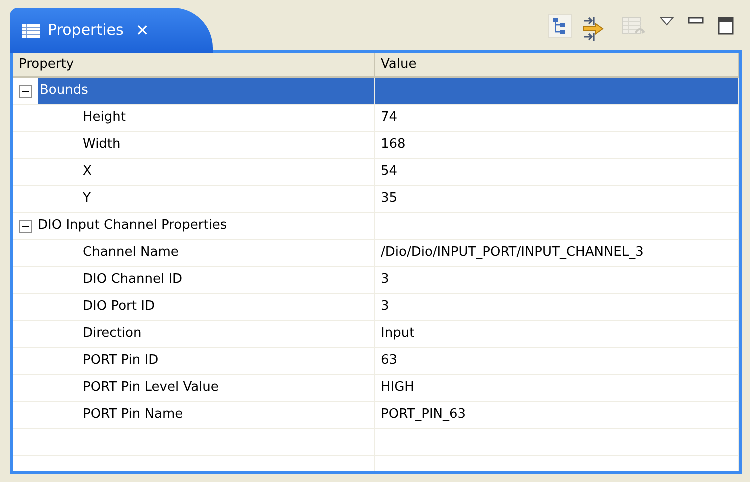 This screenshot has height=482, width=750. What do you see at coordinates (104, 118) in the screenshot?
I see `property-name: Height` at bounding box center [104, 118].